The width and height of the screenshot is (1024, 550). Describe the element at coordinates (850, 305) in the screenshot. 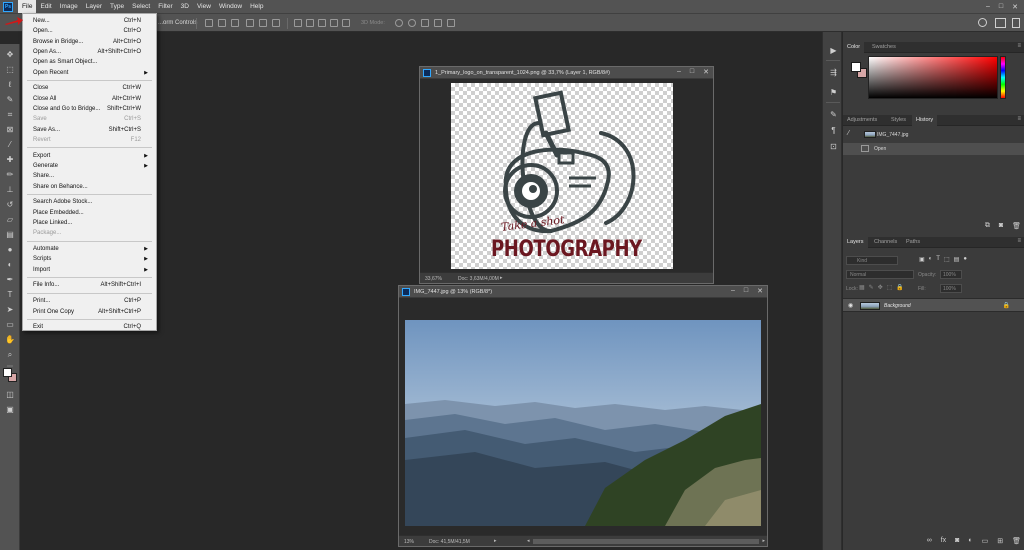

I see `layer-visibility-eye-icon: ◉` at that location.